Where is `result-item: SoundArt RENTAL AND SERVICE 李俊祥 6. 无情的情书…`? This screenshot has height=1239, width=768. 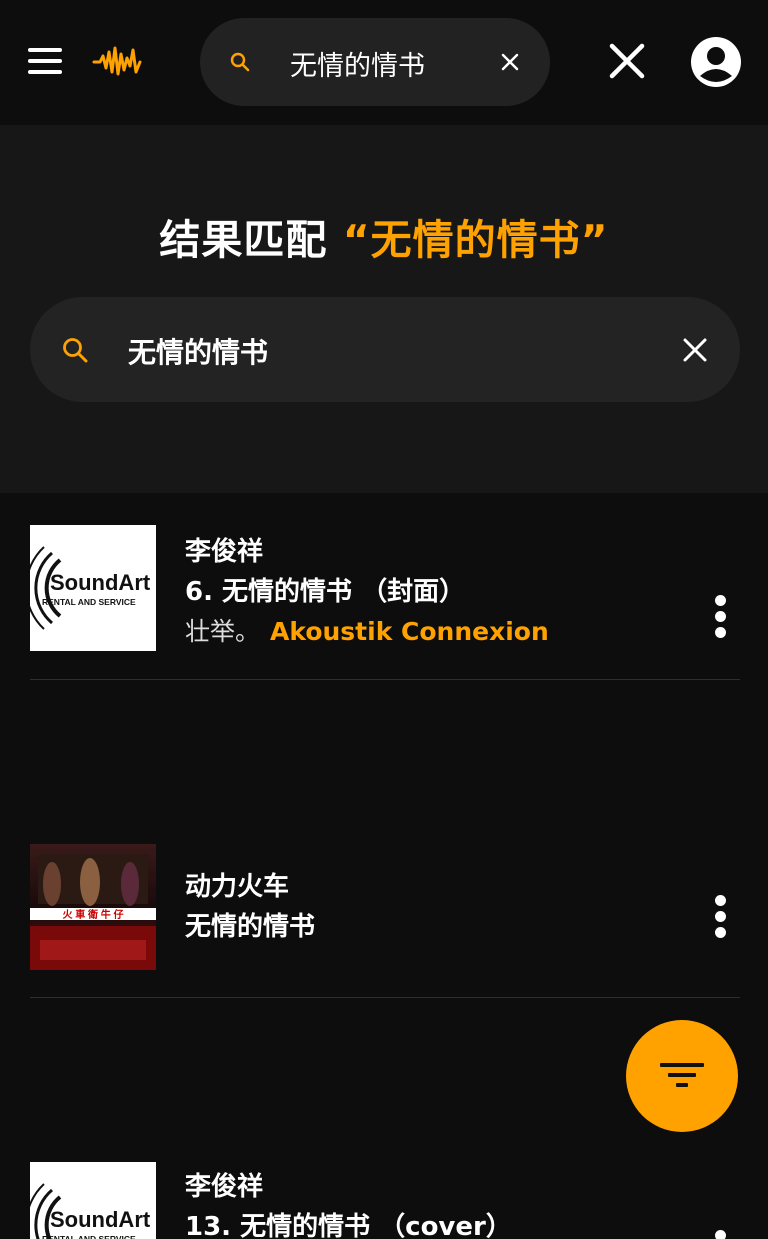 result-item: SoundArt RENTAL AND SERVICE 李俊祥 6. 无情的情书… is located at coordinates (385, 590).